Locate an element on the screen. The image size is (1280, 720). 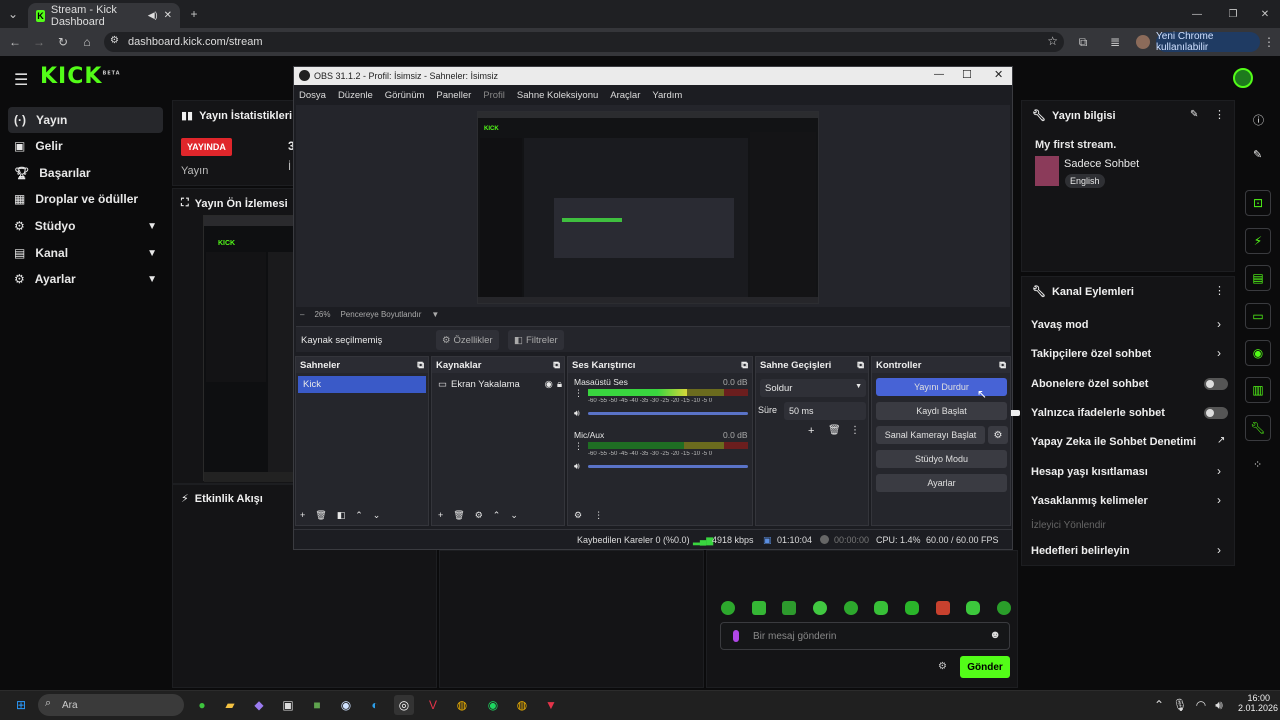
menu-sahne-koleksiyonu: Sahne Koleksiyonu is located at coordinates (557, 95).